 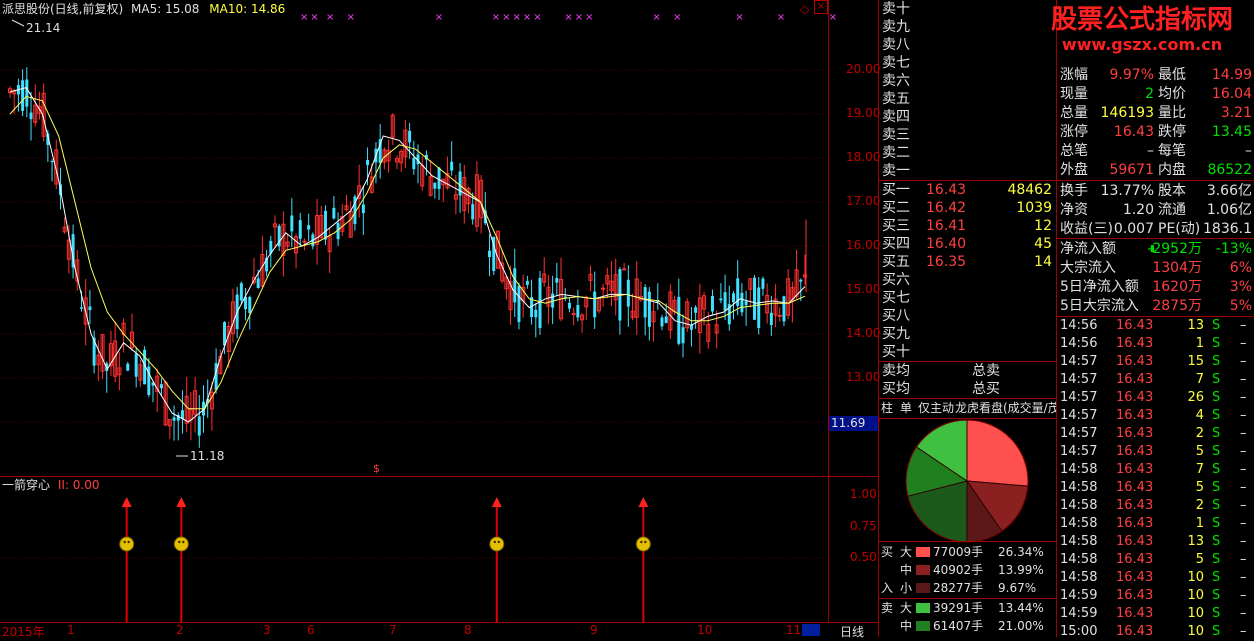 I want to click on quote-row: 涨停 16.43 跌停 13.45, so click(x=1156, y=132).